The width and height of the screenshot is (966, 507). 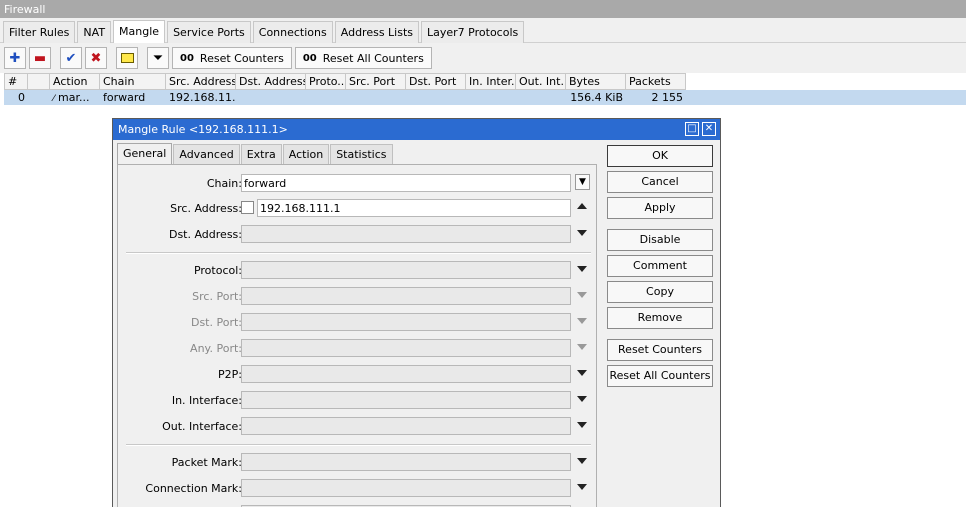 What do you see at coordinates (660, 182) in the screenshot?
I see `cancel-button: Cancel` at bounding box center [660, 182].